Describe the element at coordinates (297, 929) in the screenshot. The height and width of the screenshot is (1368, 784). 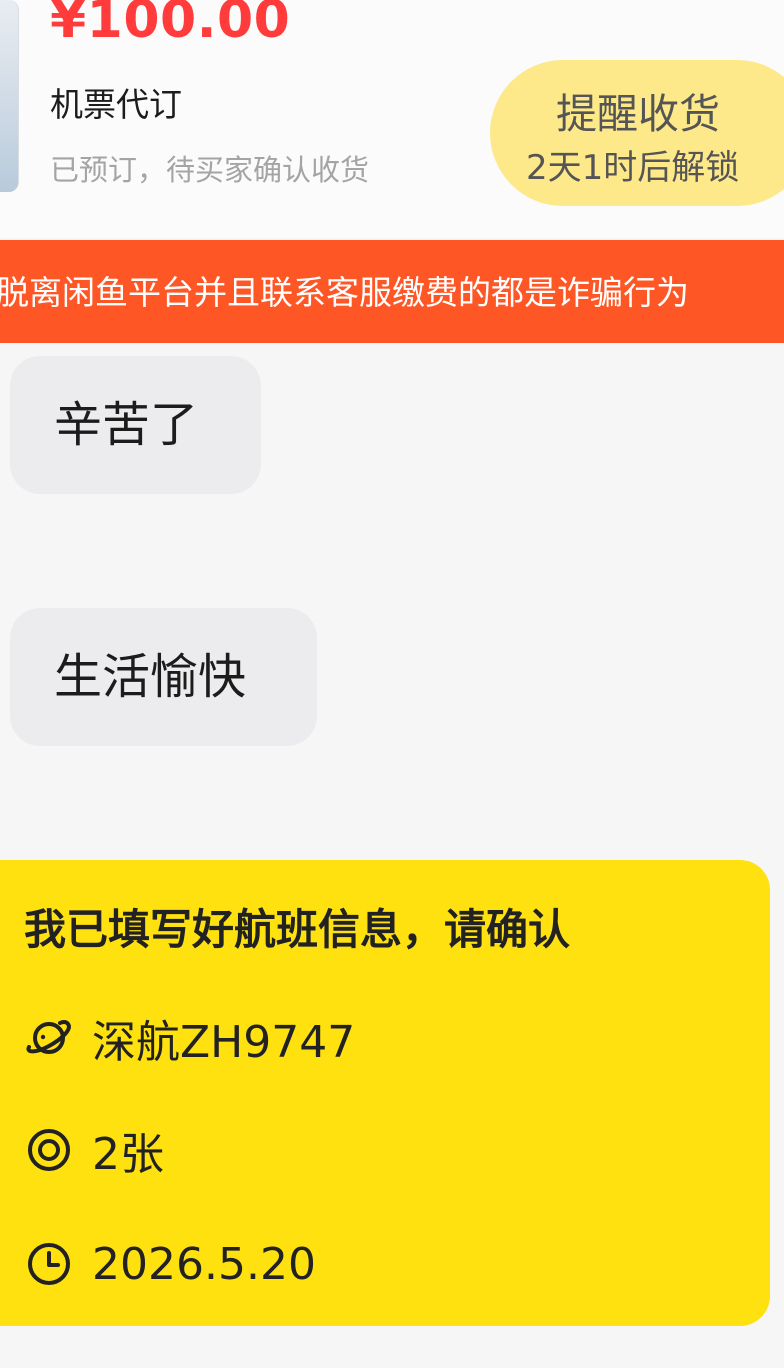
I see `flight-card-title: 我已填写好航班信息，请确认` at that location.